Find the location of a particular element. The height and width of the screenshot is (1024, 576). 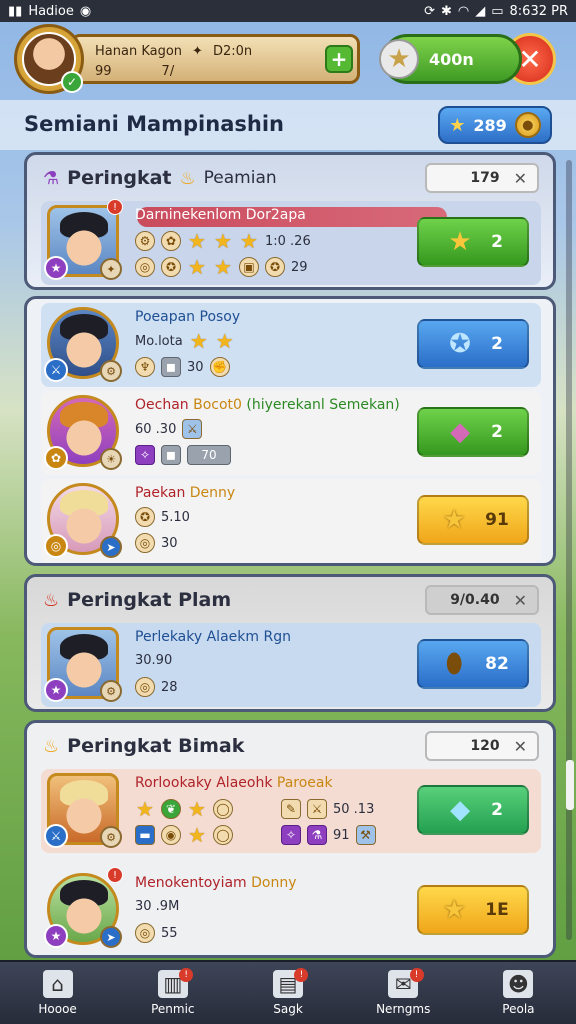

stat-value: 29 is located at coordinates (299, 267).